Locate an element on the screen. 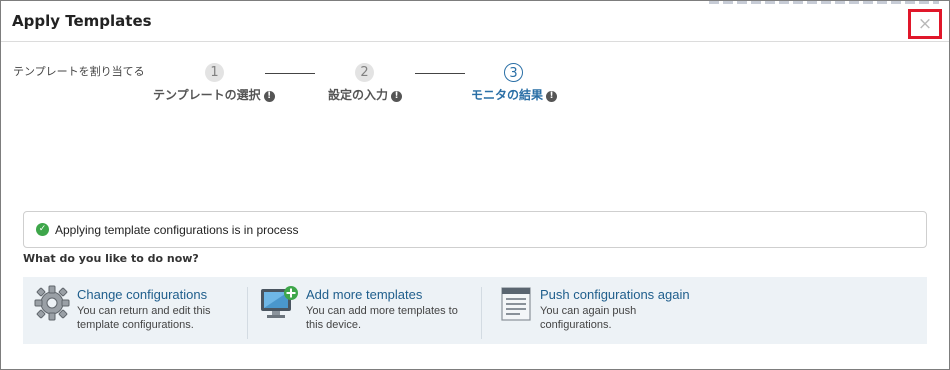 The width and height of the screenshot is (950, 370). action-description: You can again push configurations. is located at coordinates (588, 318).